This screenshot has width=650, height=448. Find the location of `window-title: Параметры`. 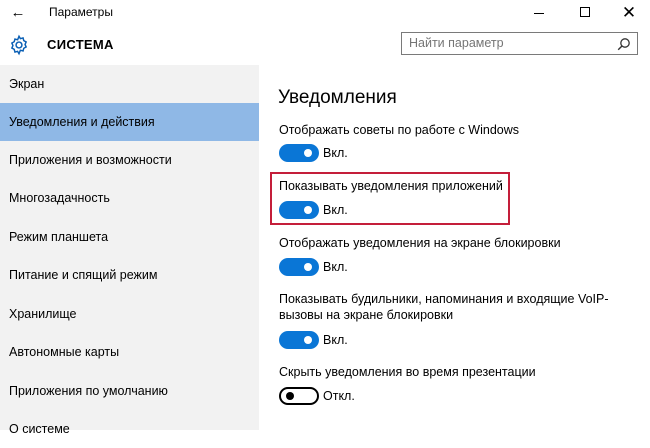

window-title: Параметры is located at coordinates (81, 12).